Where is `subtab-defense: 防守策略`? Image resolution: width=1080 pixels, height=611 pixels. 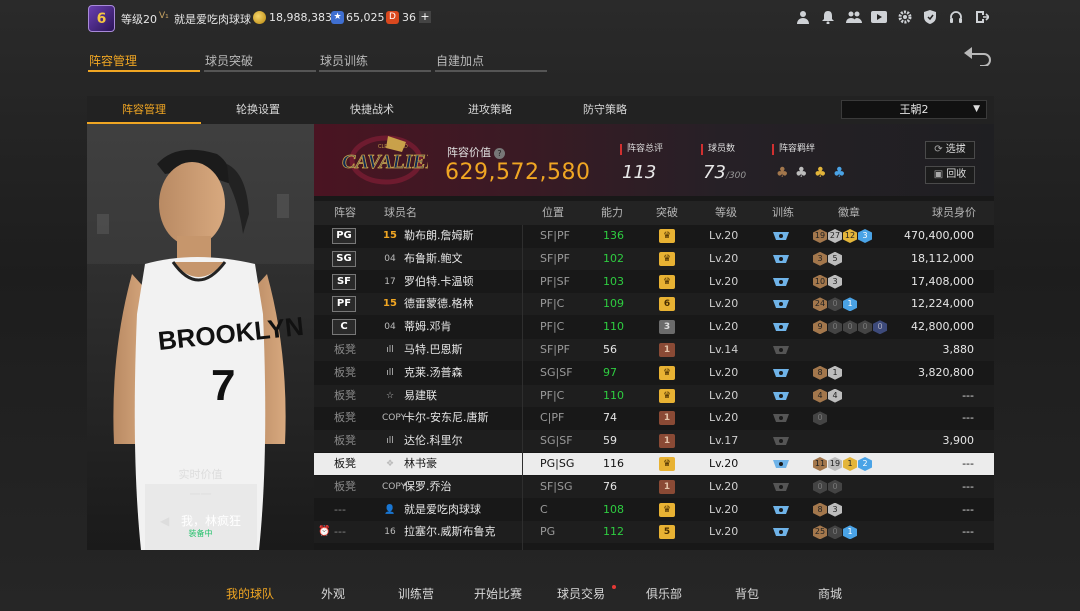
subtab-defense: 防守策略 is located at coordinates (605, 110).